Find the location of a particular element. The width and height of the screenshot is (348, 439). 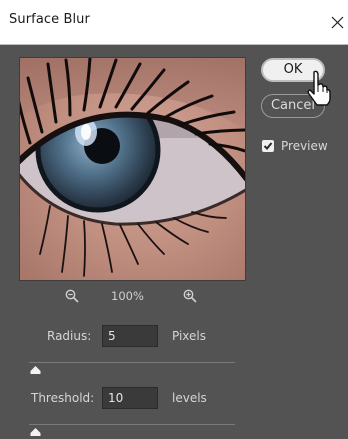

zoom-out-icon is located at coordinates (72, 295).